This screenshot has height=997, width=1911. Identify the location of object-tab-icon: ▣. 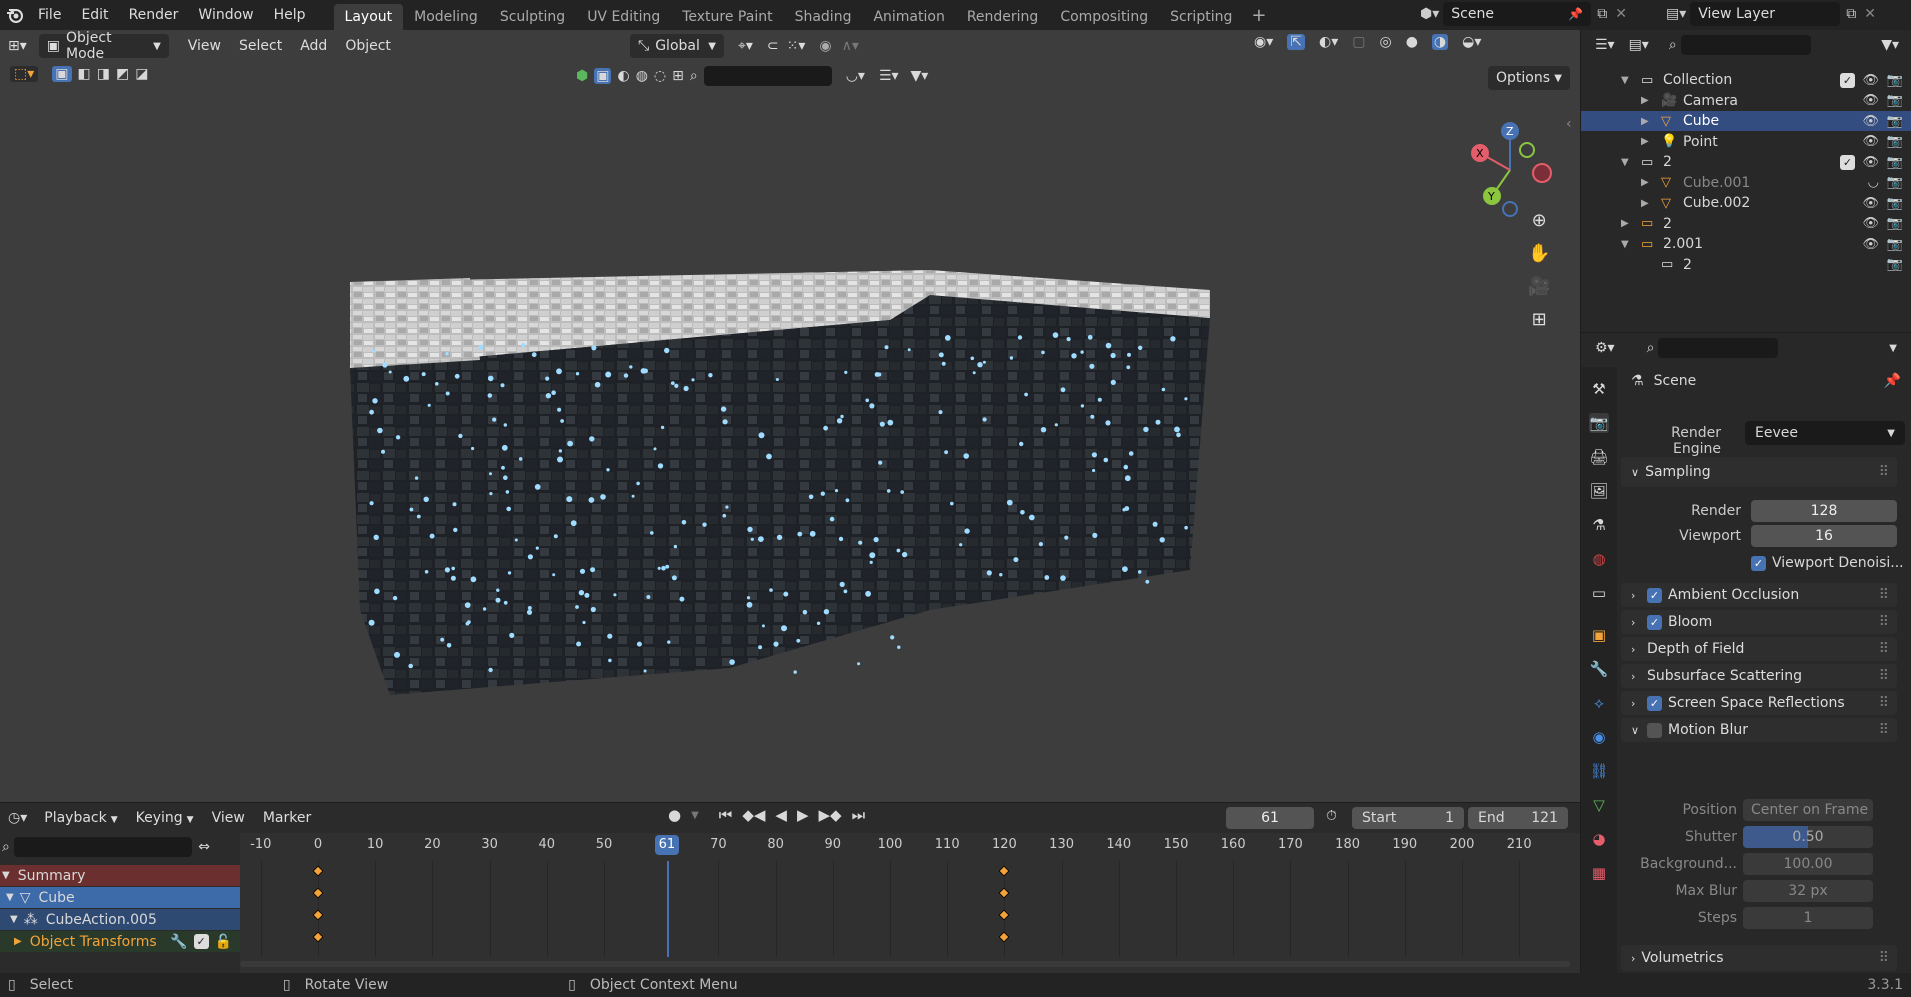
(1599, 635).